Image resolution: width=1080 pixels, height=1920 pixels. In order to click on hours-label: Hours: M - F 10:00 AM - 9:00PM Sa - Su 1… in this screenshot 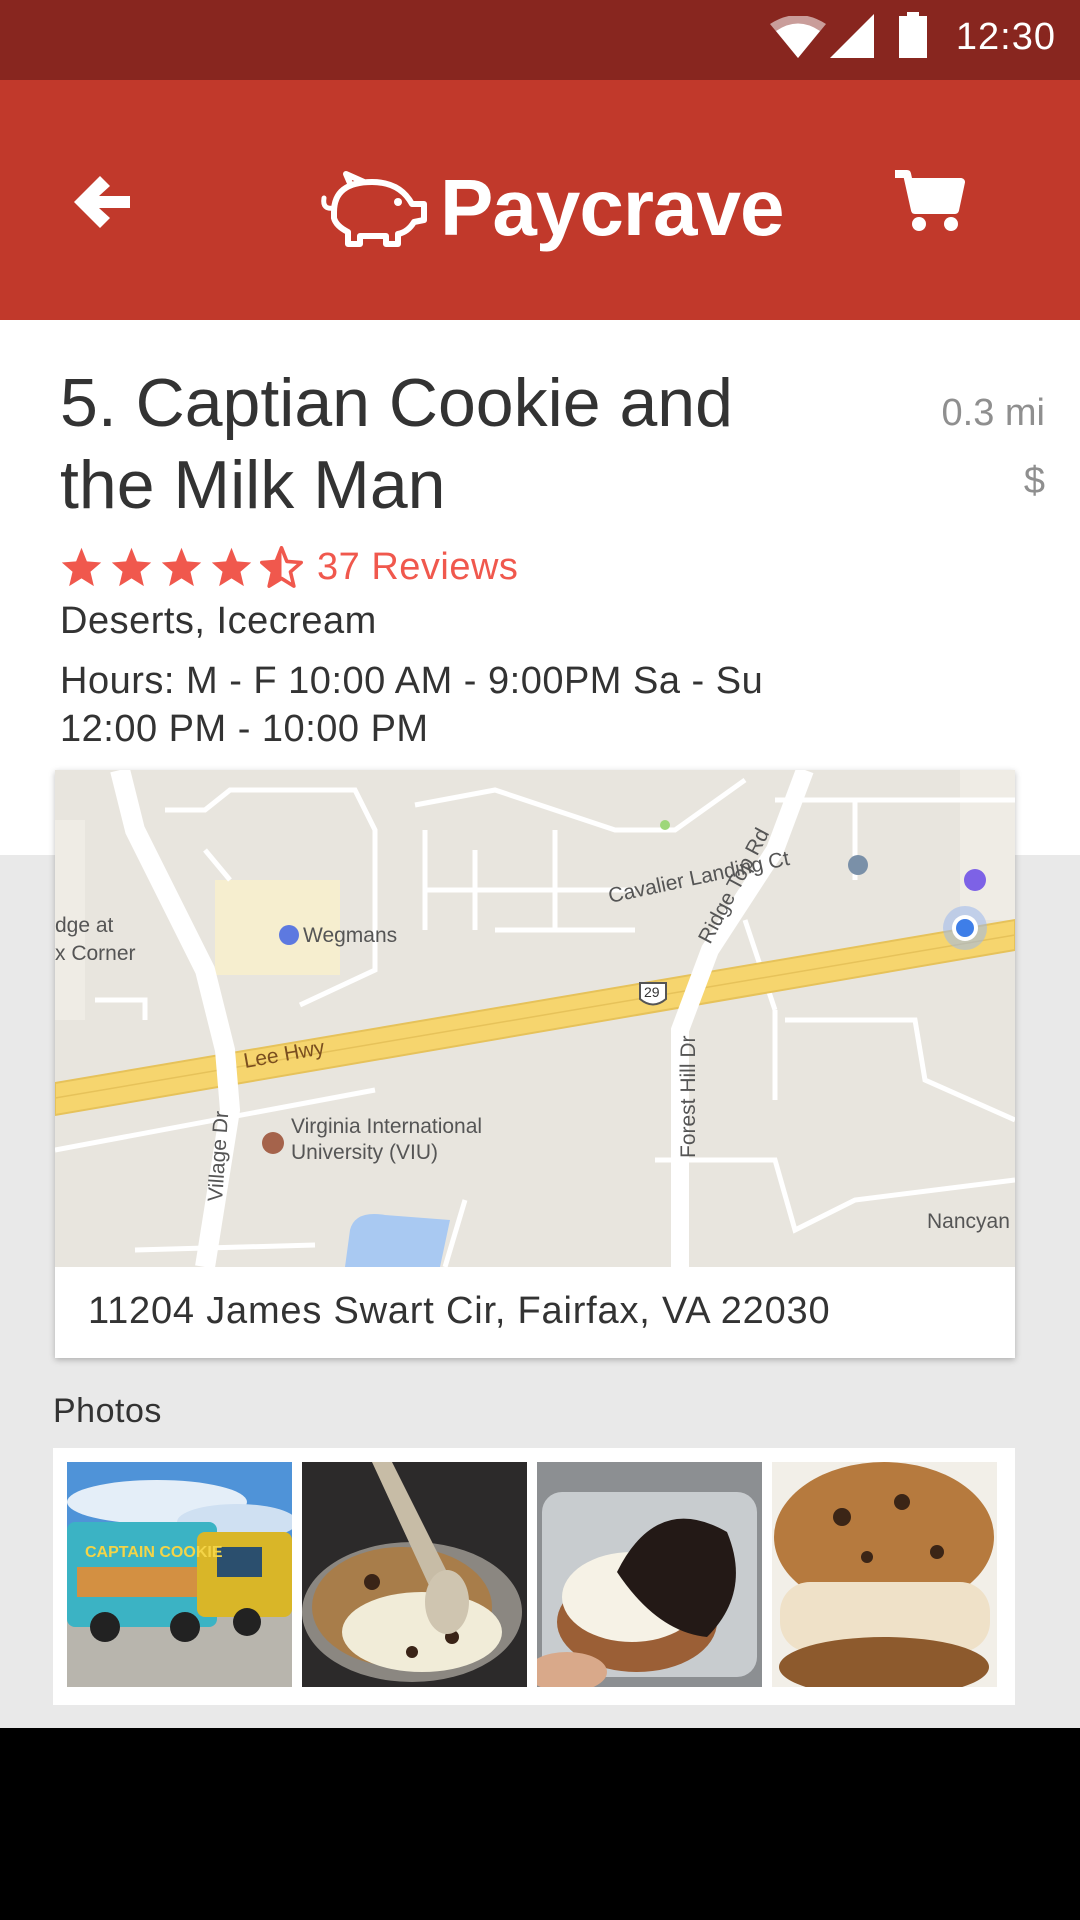, I will do `click(412, 705)`.